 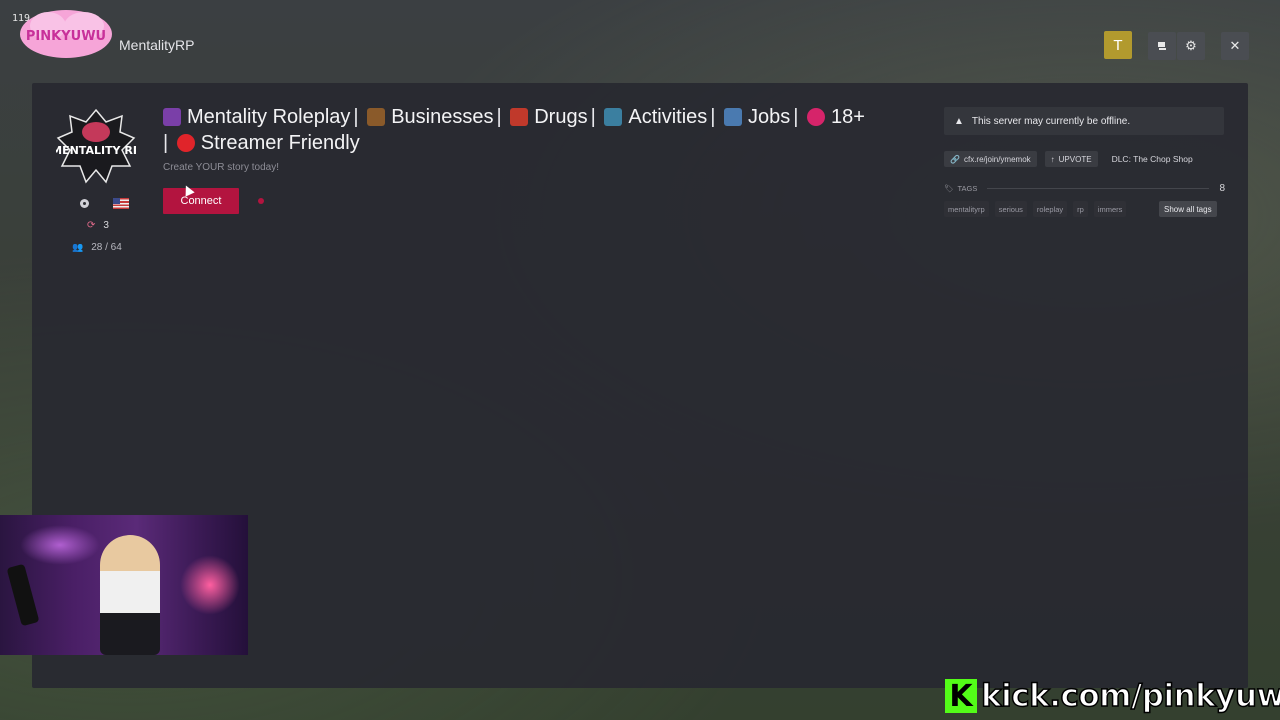 What do you see at coordinates (955, 159) in the screenshot?
I see `link-icon: 🔗` at bounding box center [955, 159].